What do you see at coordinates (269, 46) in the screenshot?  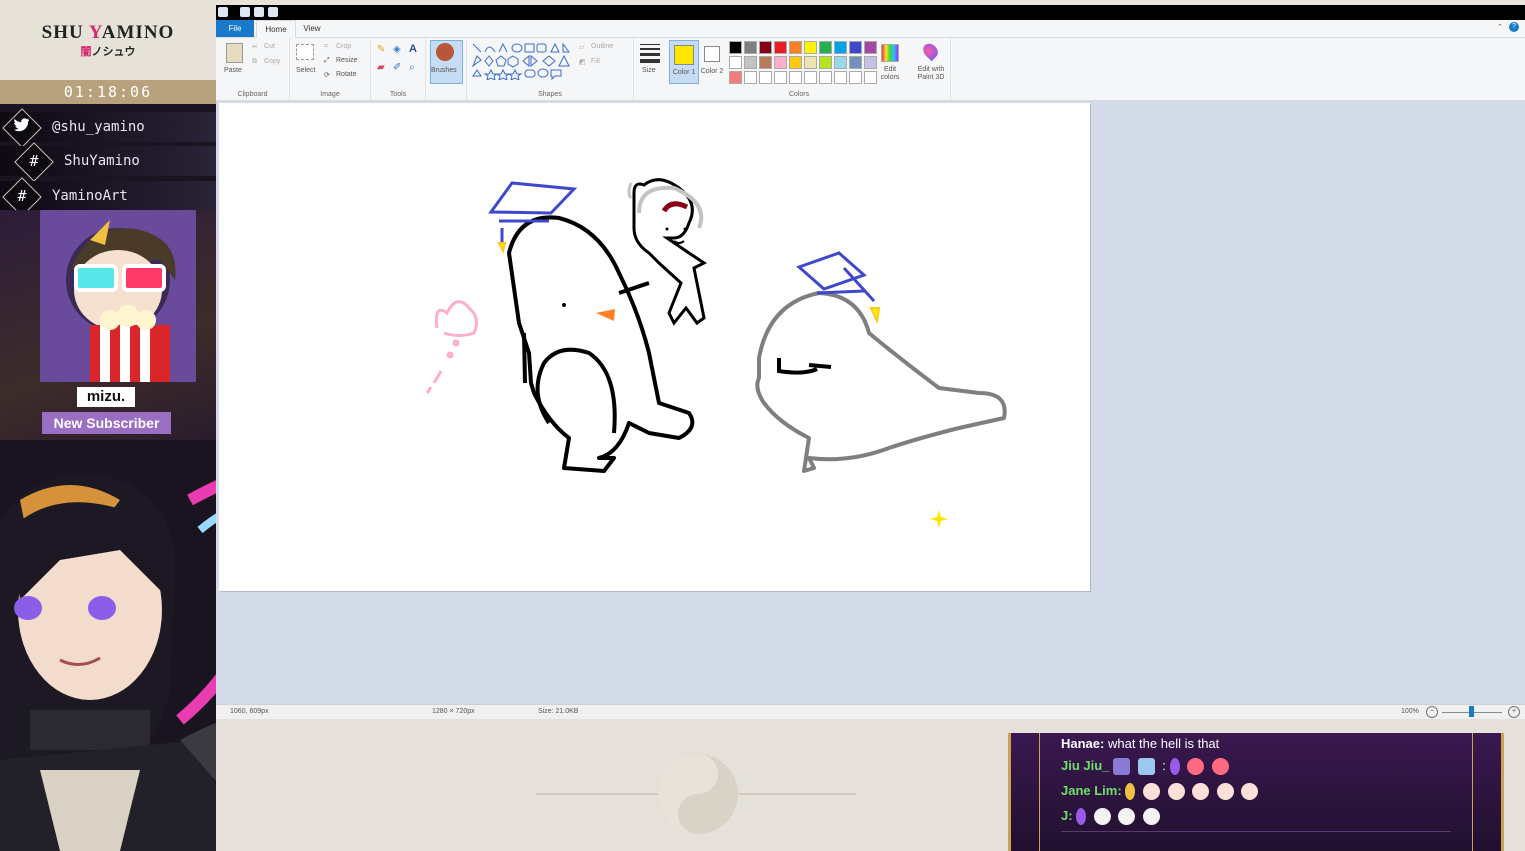 I see `cut-button: Cut` at bounding box center [269, 46].